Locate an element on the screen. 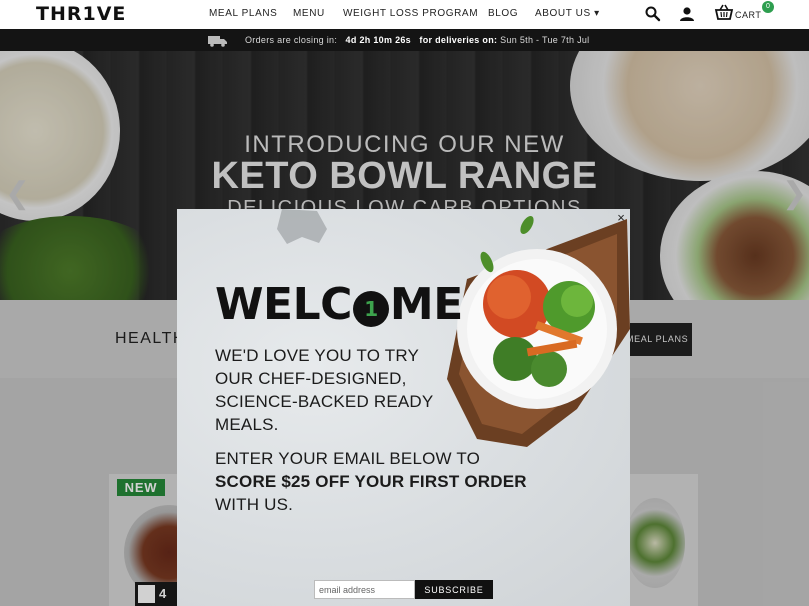 This screenshot has width=809, height=606. countdown-prefix: Orders are closing in: is located at coordinates (291, 40).